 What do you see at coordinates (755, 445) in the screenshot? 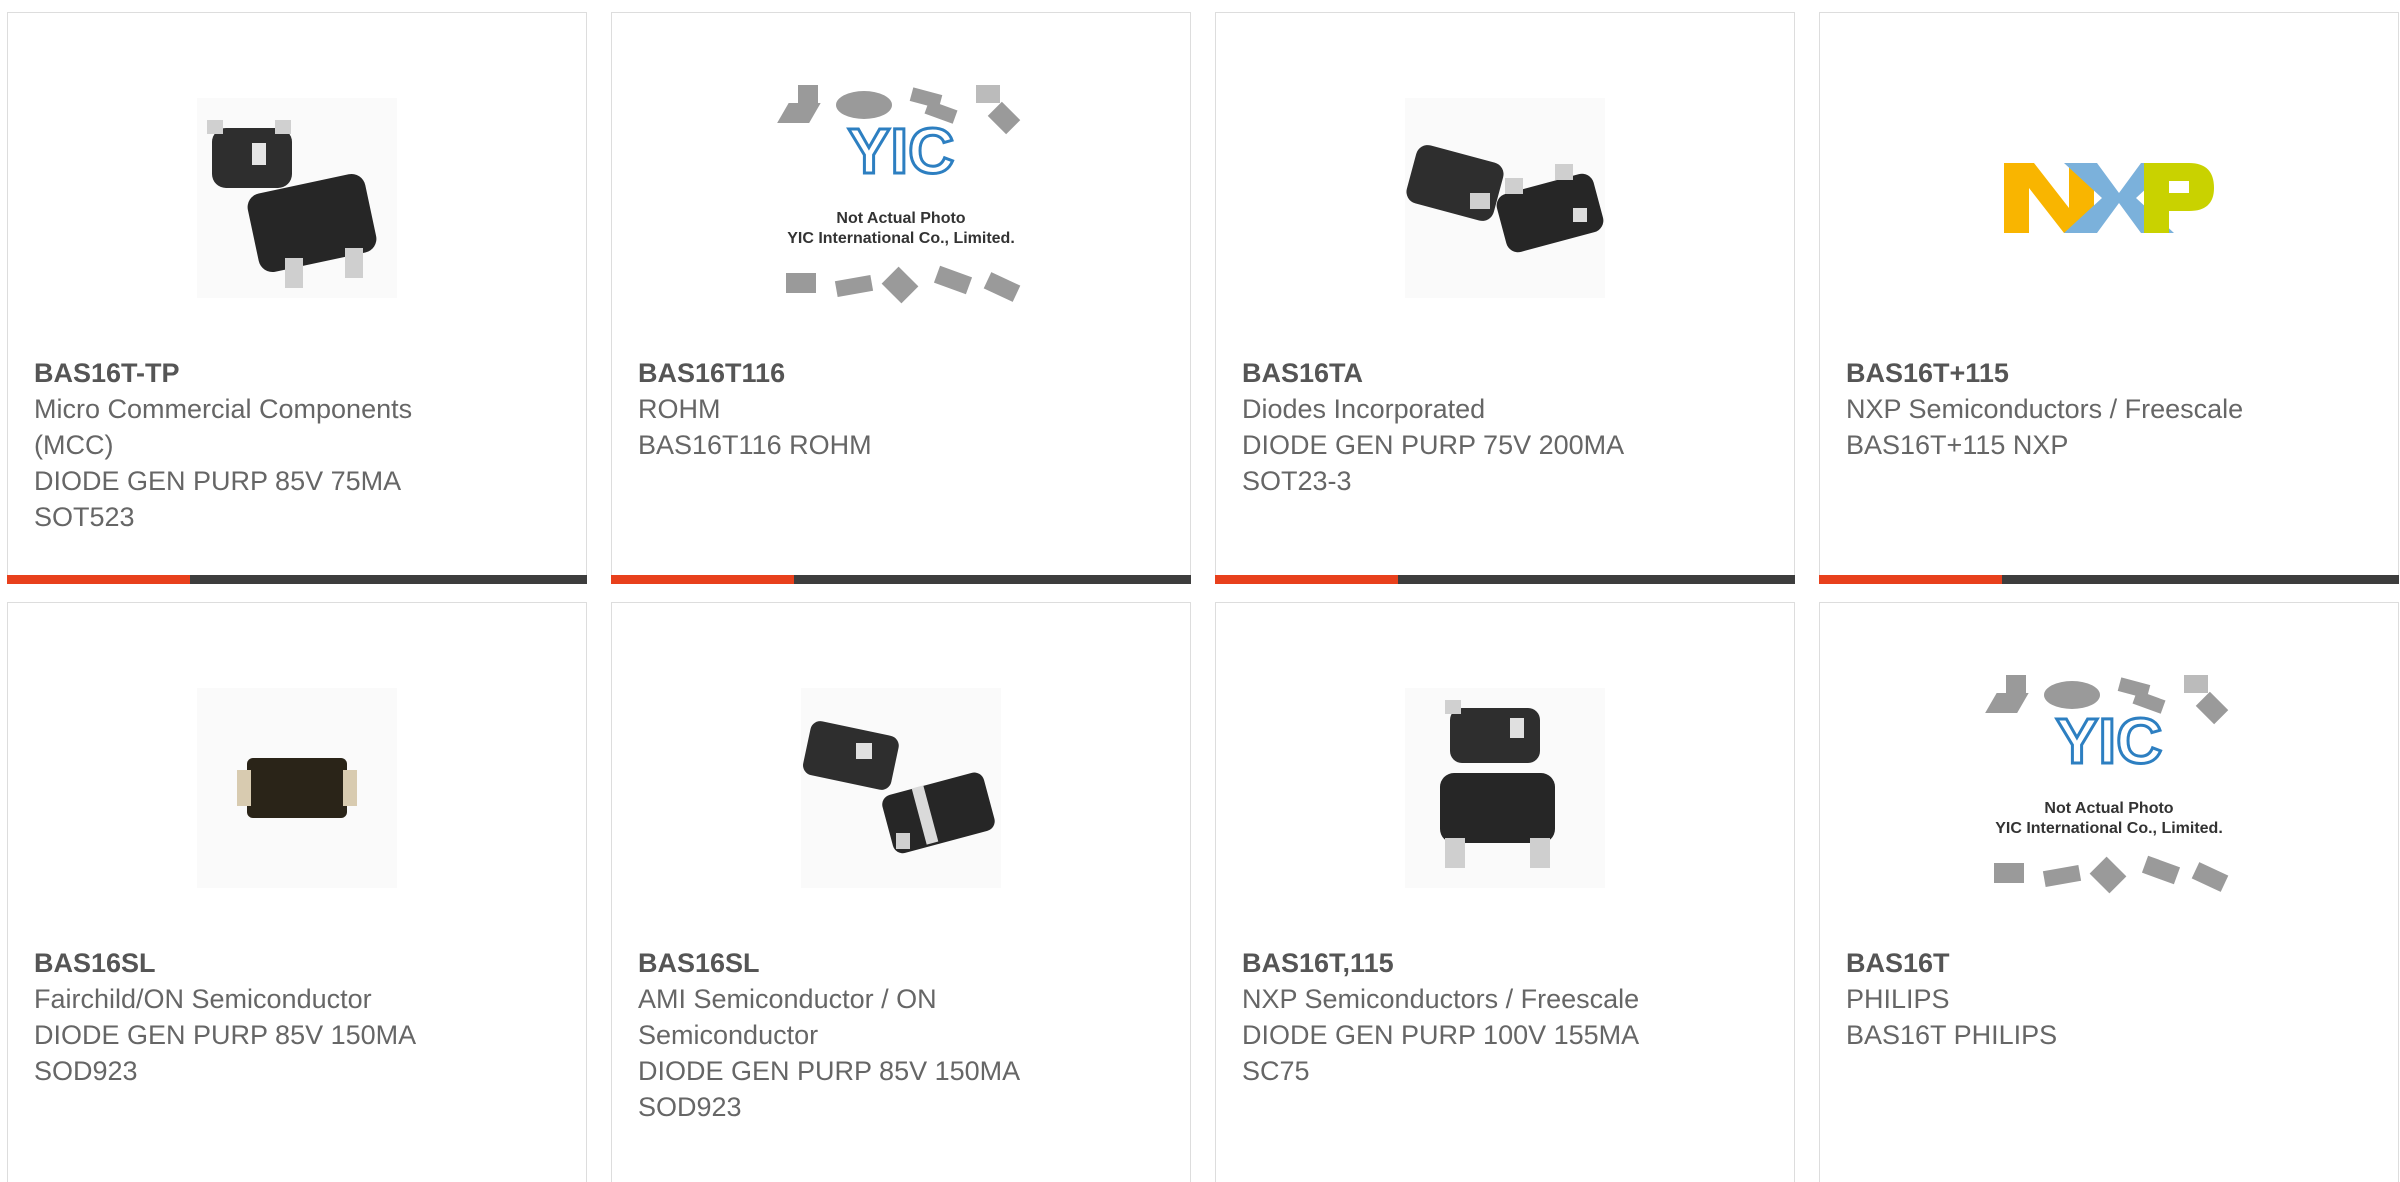
I see `description: BAS16T116 ROHM` at bounding box center [755, 445].